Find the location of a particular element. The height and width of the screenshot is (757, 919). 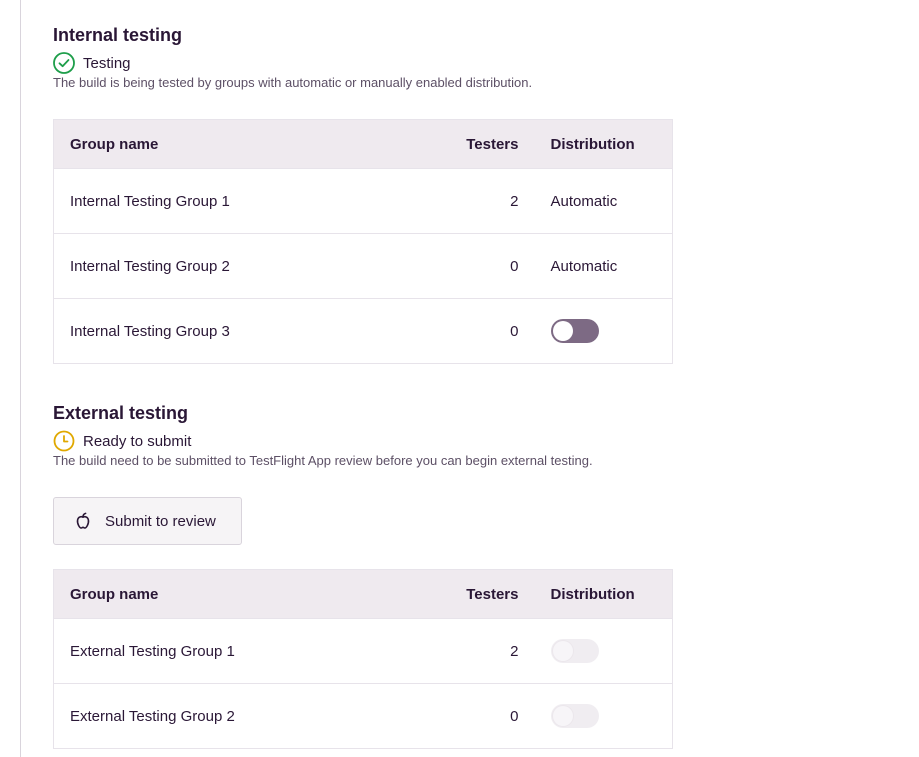

external-status-text: Ready to submit is located at coordinates (137, 441).